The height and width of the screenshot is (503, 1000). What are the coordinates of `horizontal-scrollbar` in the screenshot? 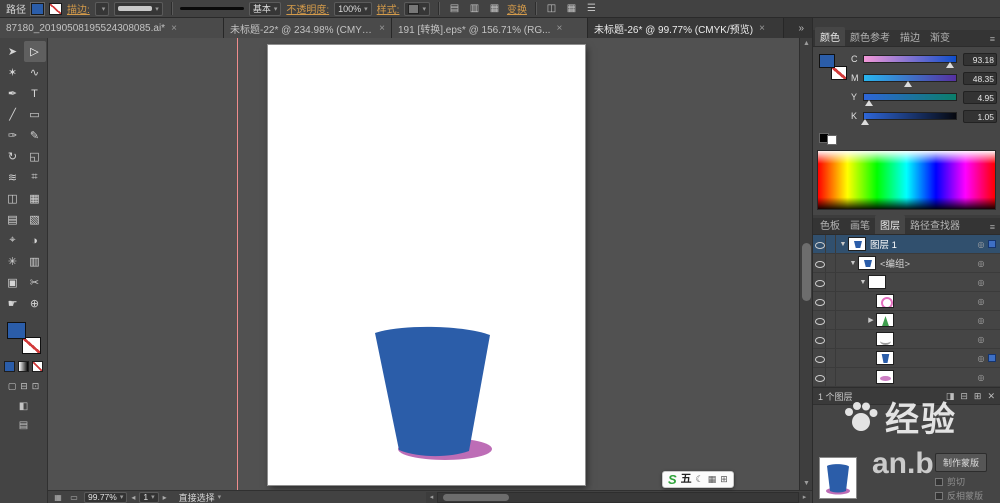 It's located at (618, 497).